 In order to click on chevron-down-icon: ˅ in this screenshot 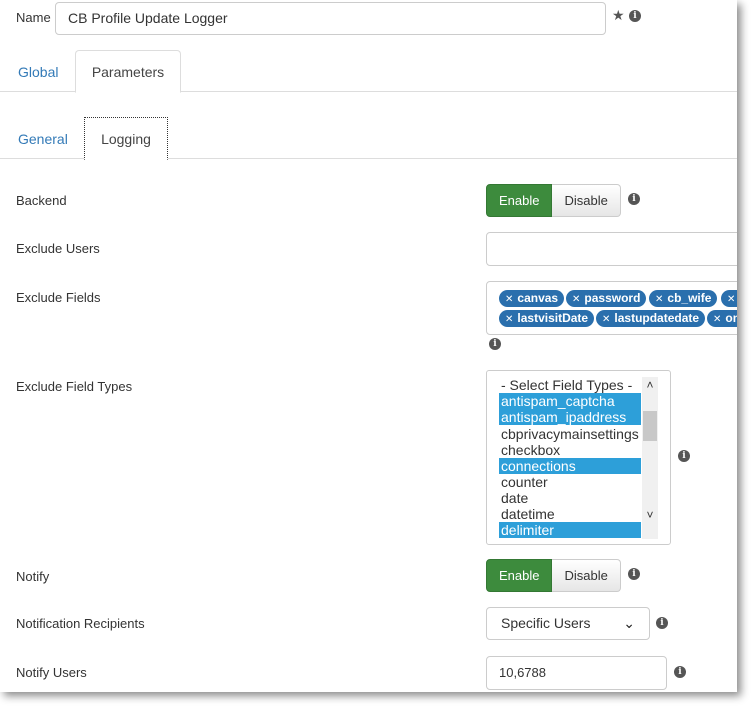, I will do `click(650, 515)`.